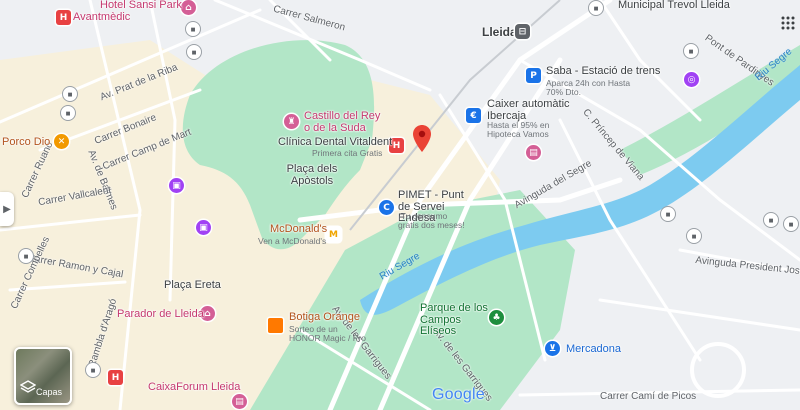  I want to click on poi-clinica-subtitle: Primera cita Gratis, so click(347, 153).